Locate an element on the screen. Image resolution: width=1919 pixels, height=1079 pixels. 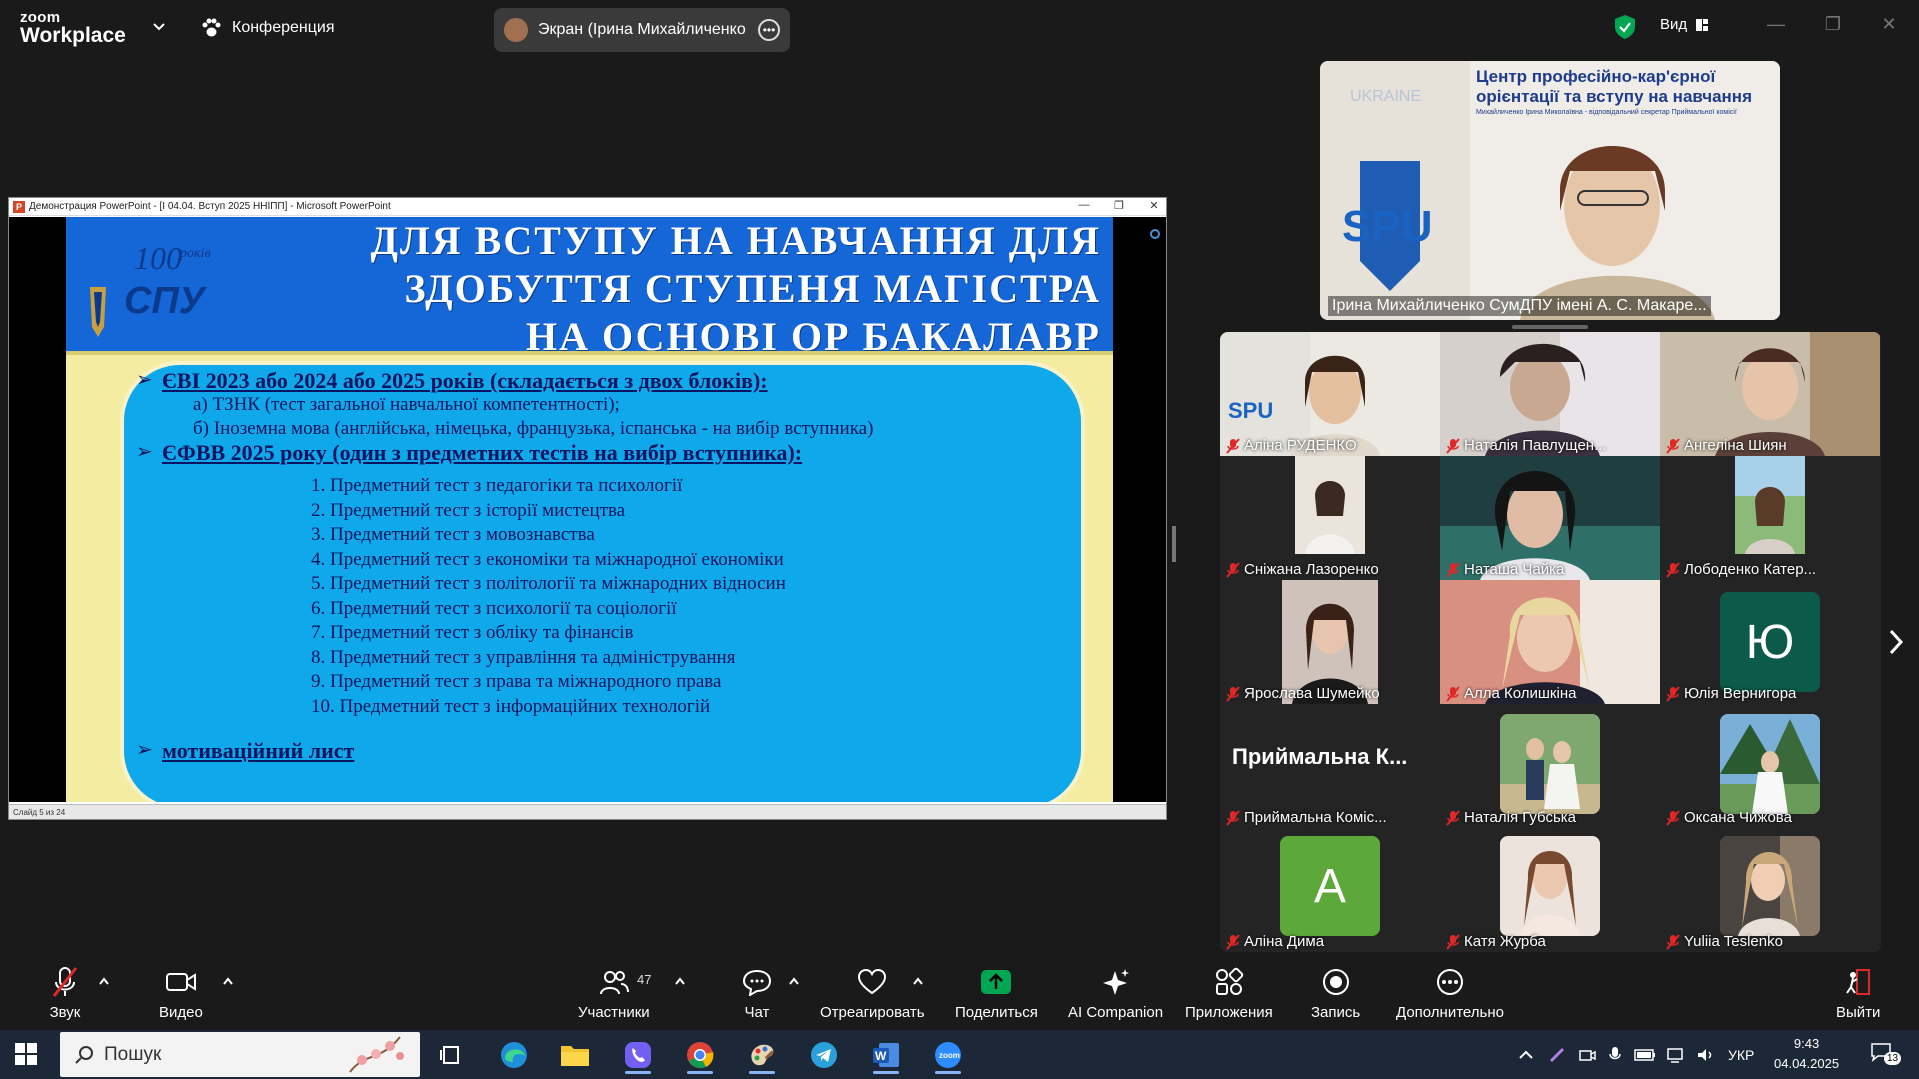
viber-icon is located at coordinates (638, 1055).